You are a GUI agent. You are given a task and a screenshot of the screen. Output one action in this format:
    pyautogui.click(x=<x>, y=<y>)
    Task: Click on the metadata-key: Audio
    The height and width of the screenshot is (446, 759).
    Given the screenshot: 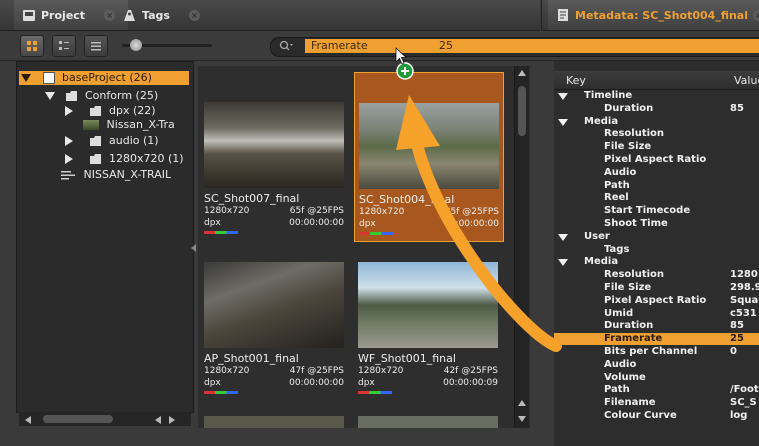 What is the action you would take?
    pyautogui.click(x=620, y=172)
    